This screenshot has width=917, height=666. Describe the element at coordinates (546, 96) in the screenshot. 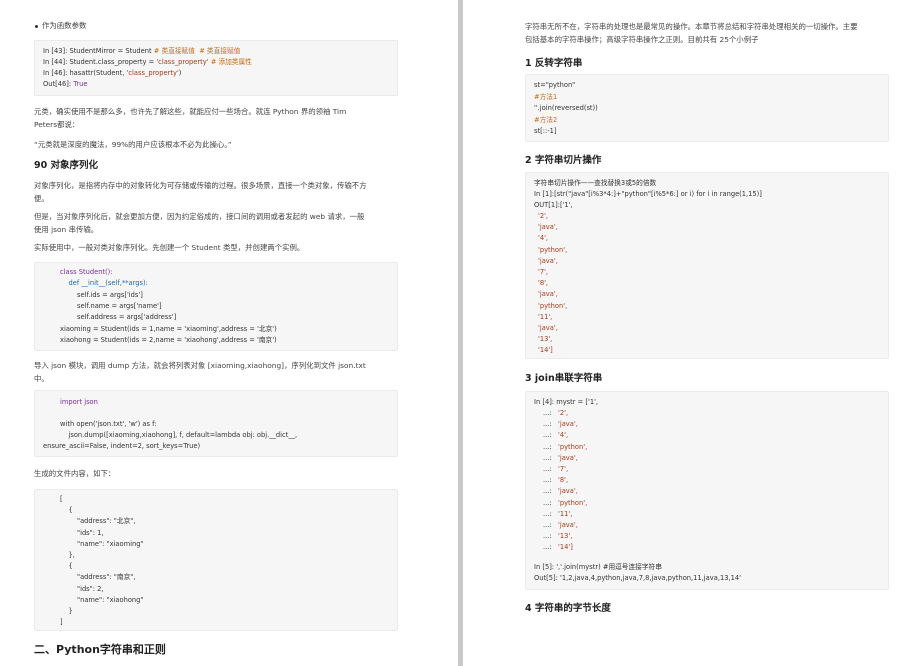

I see `code-line: #方法1` at that location.